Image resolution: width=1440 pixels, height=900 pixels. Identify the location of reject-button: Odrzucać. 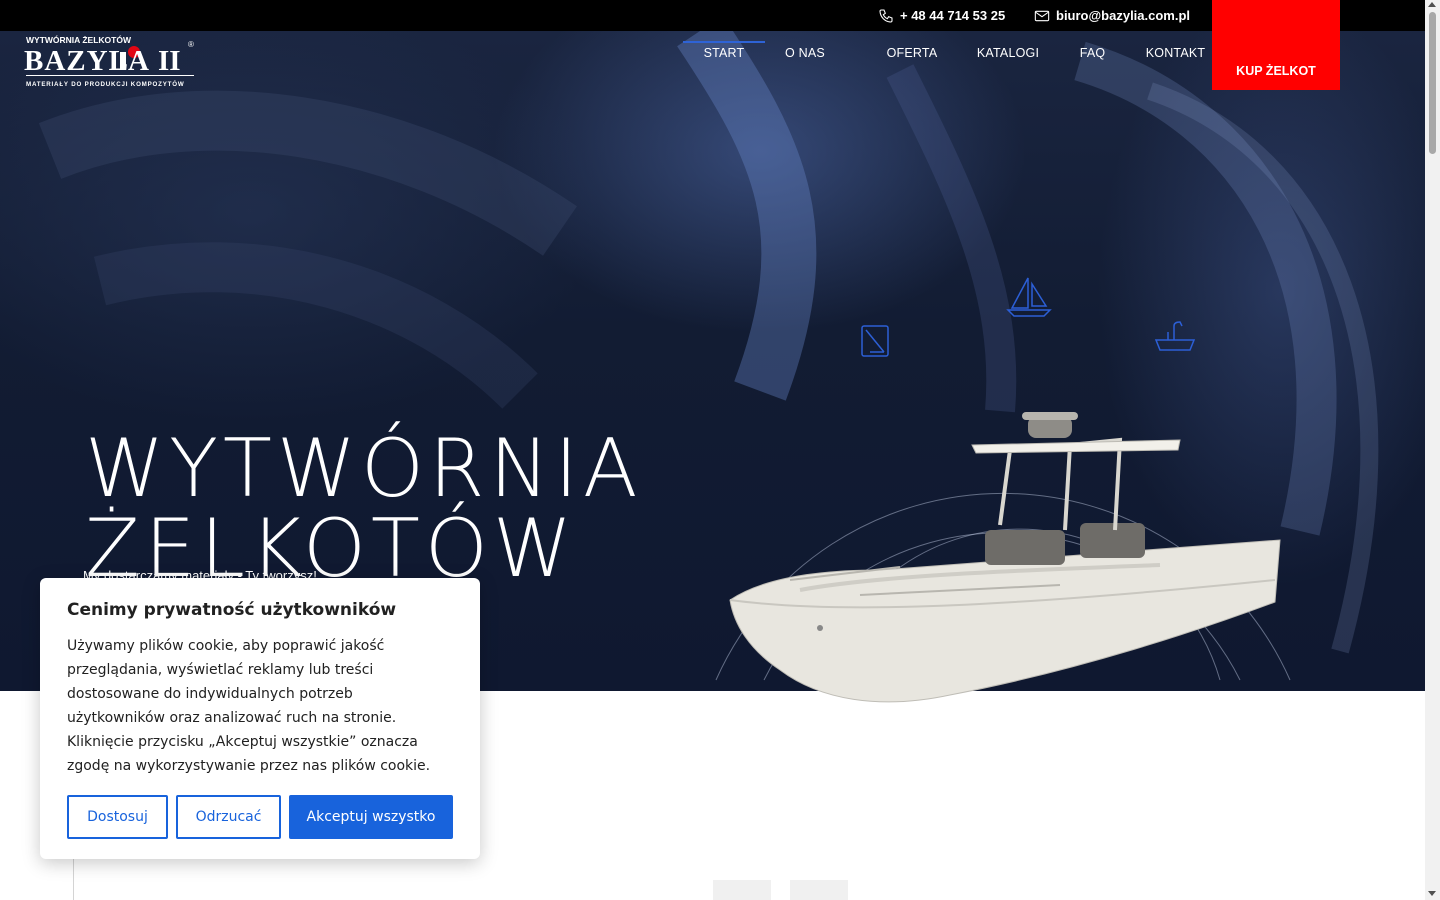
(228, 817).